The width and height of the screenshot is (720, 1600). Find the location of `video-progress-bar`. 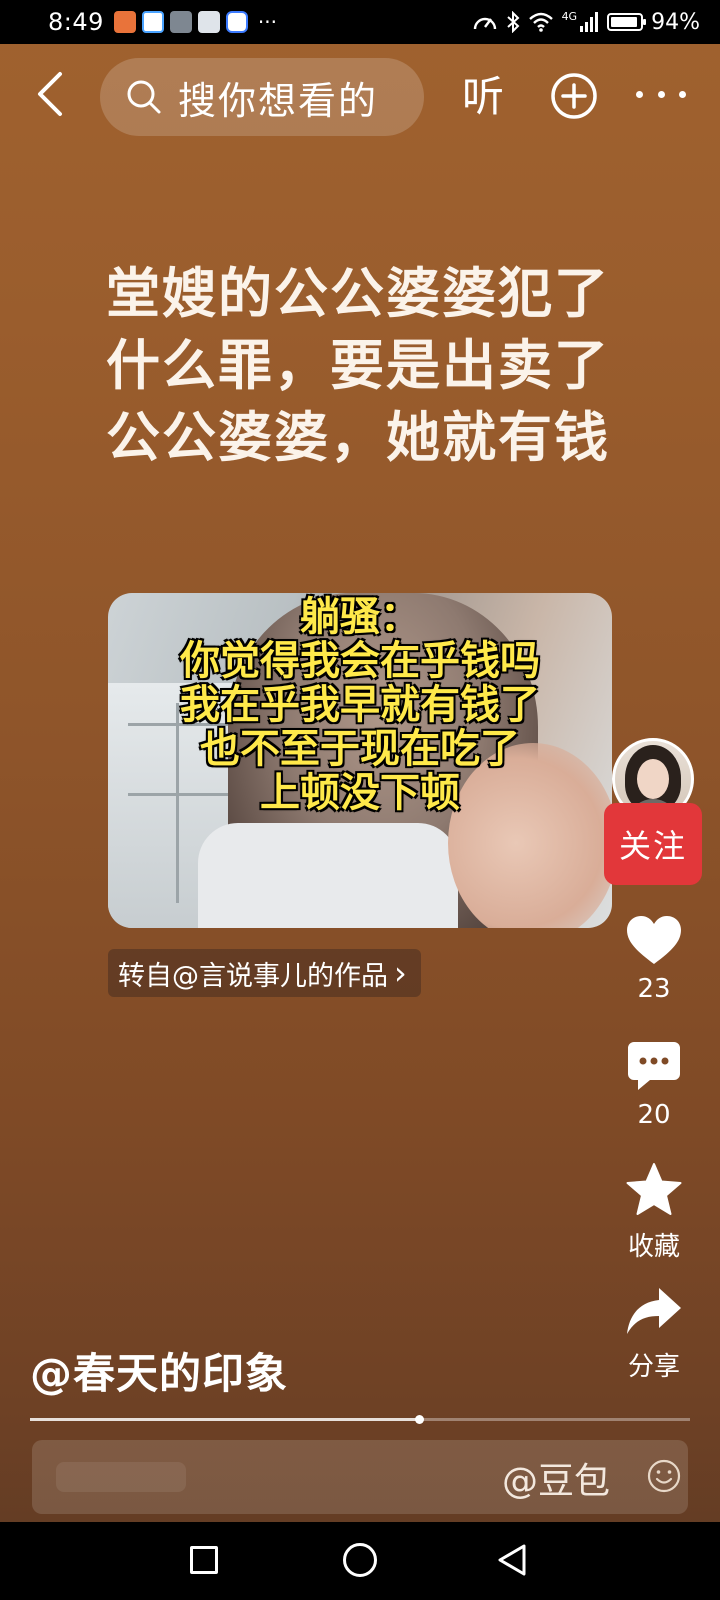

video-progress-bar is located at coordinates (360, 1419).